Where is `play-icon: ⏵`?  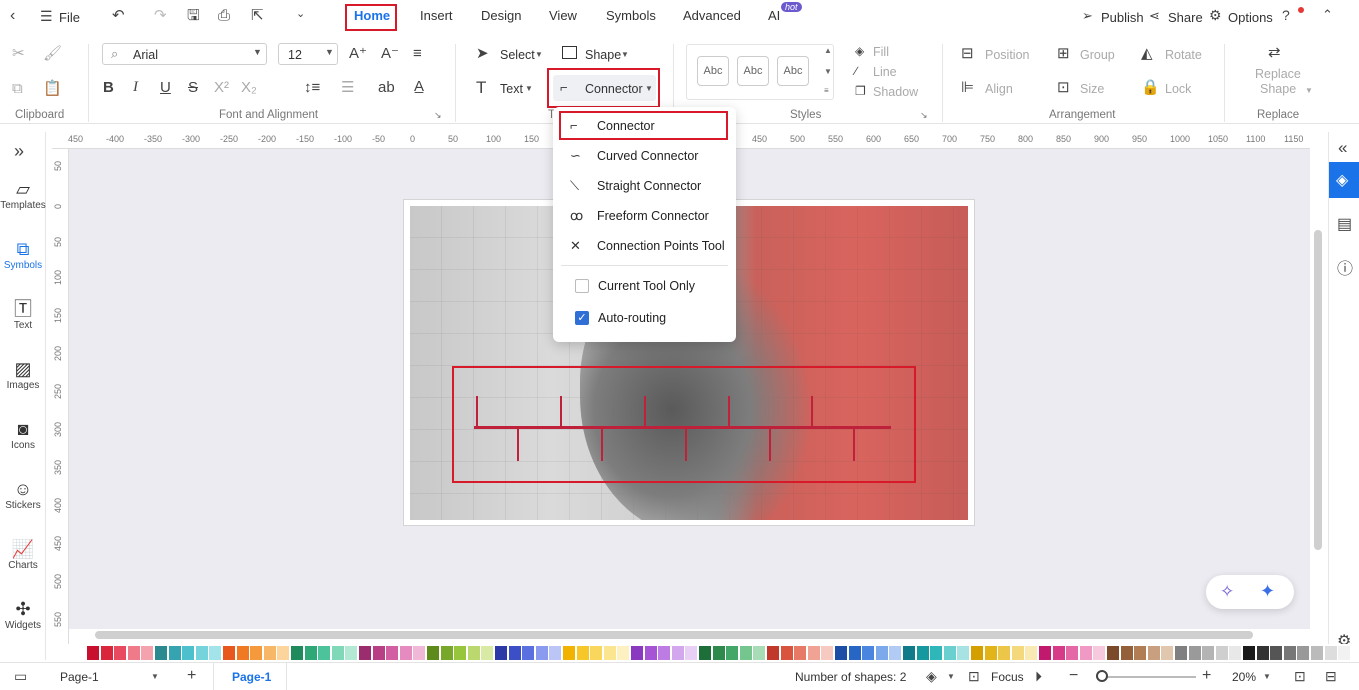 play-icon: ⏵ is located at coordinates (1038, 676).